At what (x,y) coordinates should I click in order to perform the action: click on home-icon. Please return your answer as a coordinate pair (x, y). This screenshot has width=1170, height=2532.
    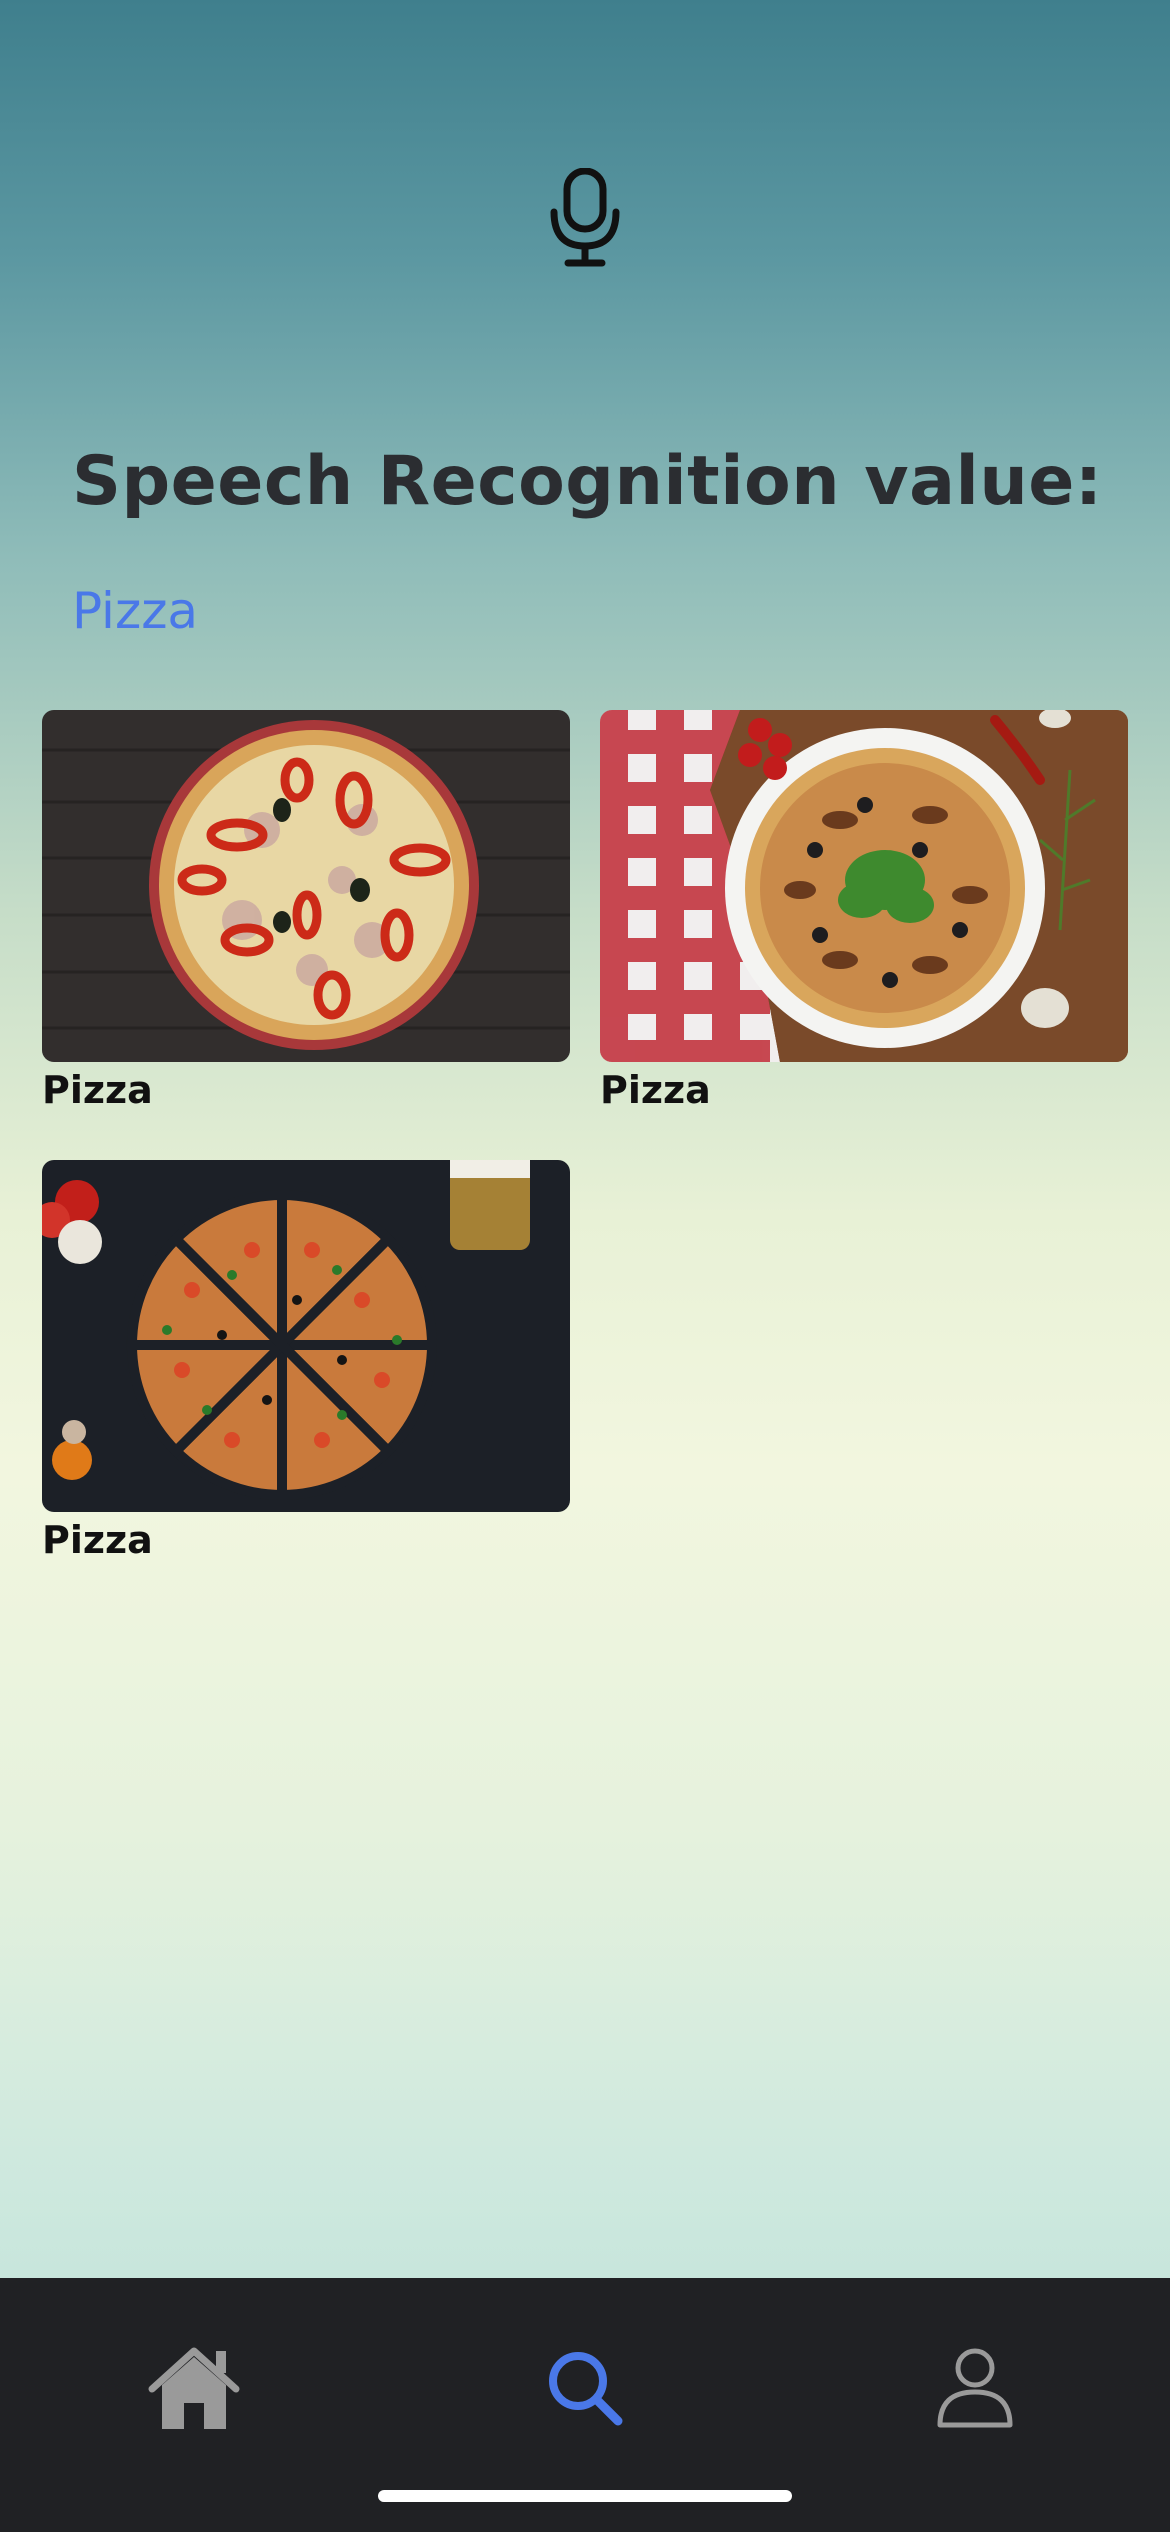
    Looking at the image, I should click on (194, 2388).